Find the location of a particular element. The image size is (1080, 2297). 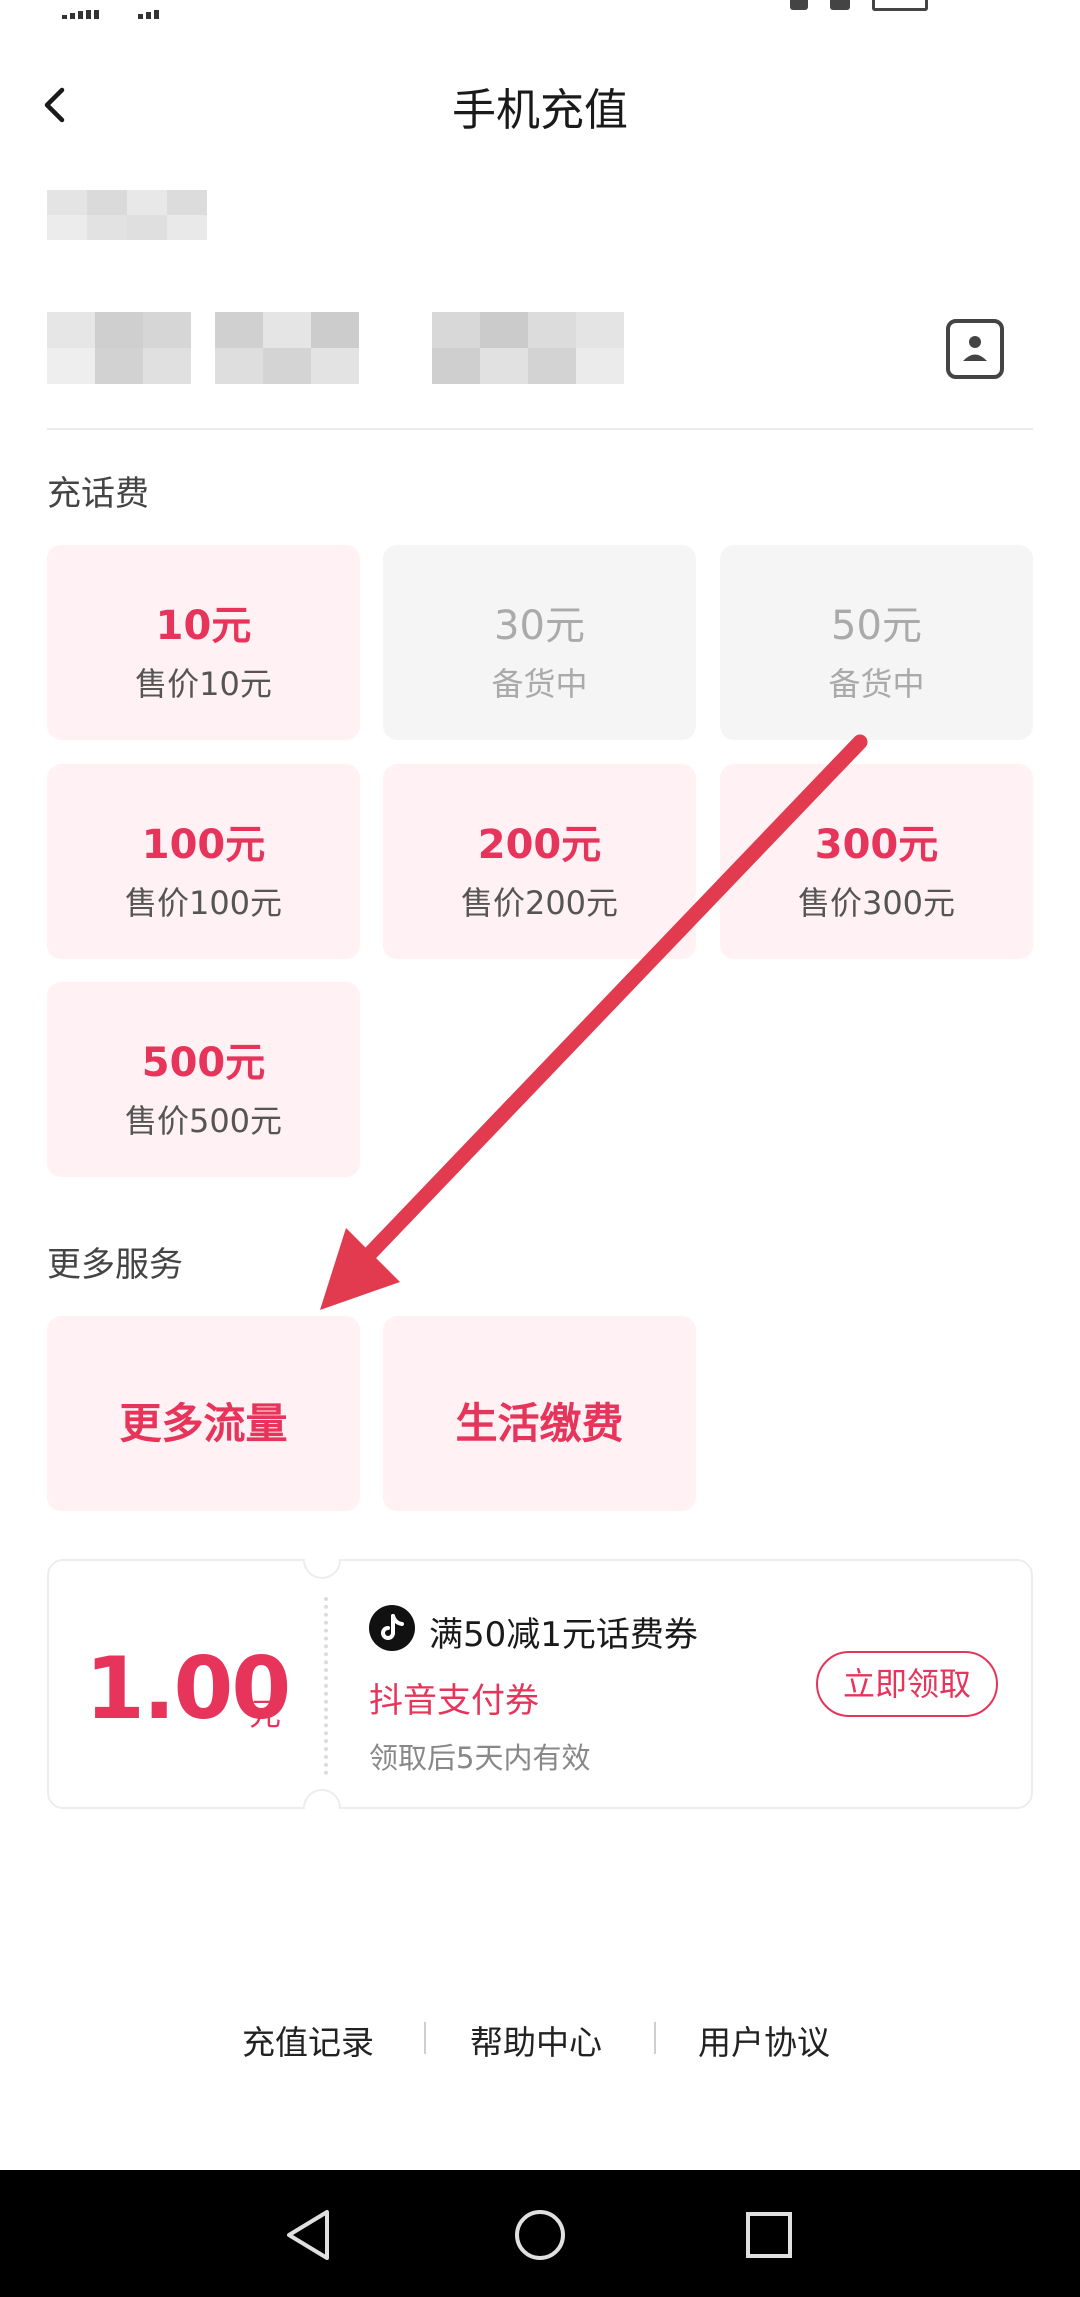

recharge-option-10: 10元 售价10元 is located at coordinates (203, 642).